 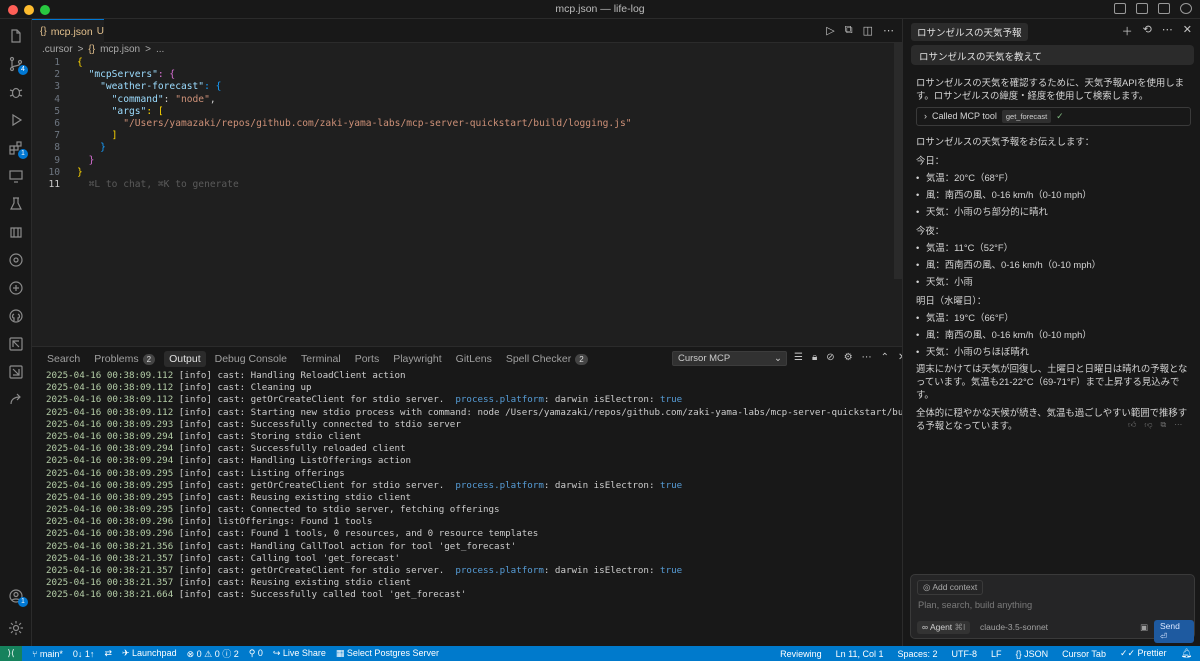 What do you see at coordinates (849, 30) in the screenshot?
I see `compare-icon: ⧉` at bounding box center [849, 30].